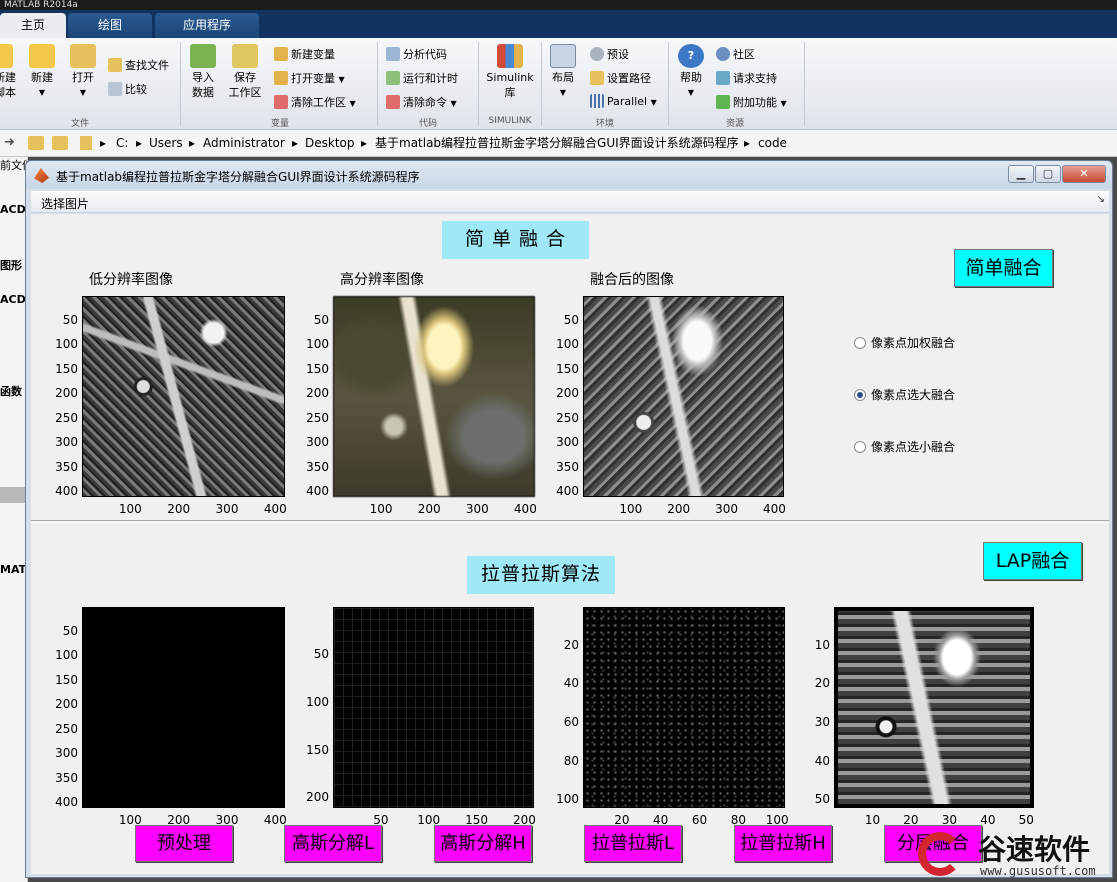 The height and width of the screenshot is (882, 1117). What do you see at coordinates (860, 395) in the screenshot?
I see `radio-button-selected` at bounding box center [860, 395].